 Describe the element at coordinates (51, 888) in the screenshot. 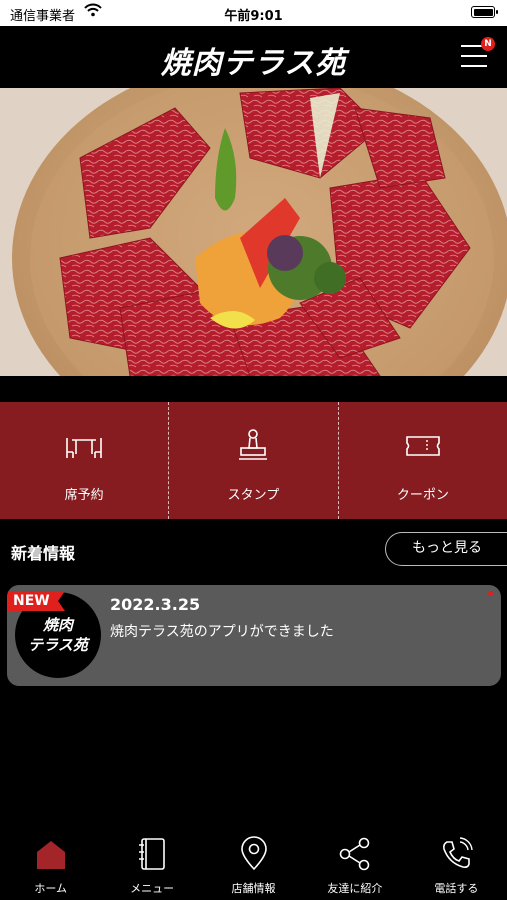

I see `tab-home-label: ホーム` at that location.